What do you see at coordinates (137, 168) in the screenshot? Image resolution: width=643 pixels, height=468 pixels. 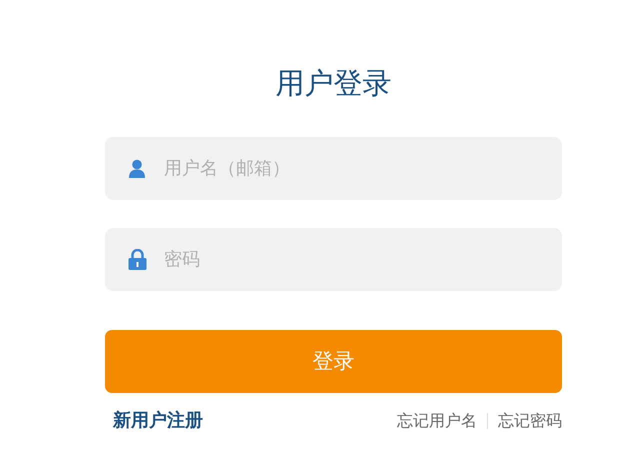 I see `user-icon` at bounding box center [137, 168].